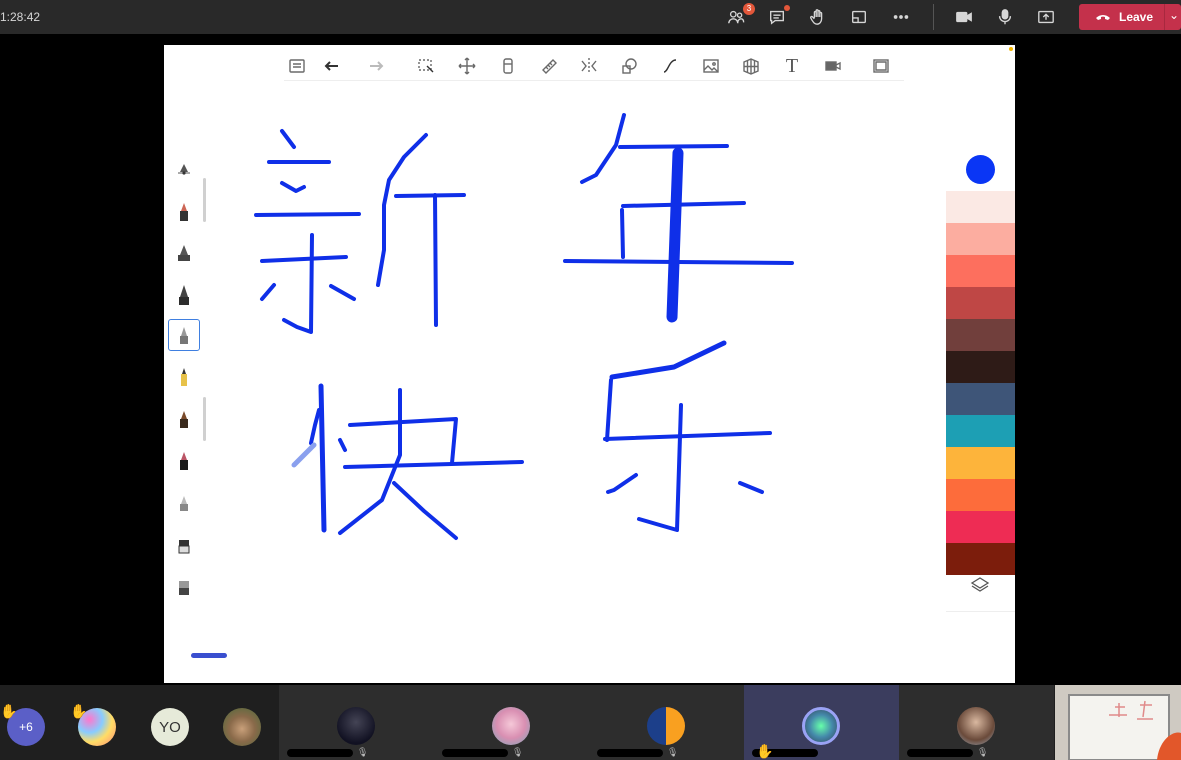 Image resolution: width=1181 pixels, height=760 pixels. Describe the element at coordinates (980, 169) in the screenshot. I see `current-color-indicator` at that location.